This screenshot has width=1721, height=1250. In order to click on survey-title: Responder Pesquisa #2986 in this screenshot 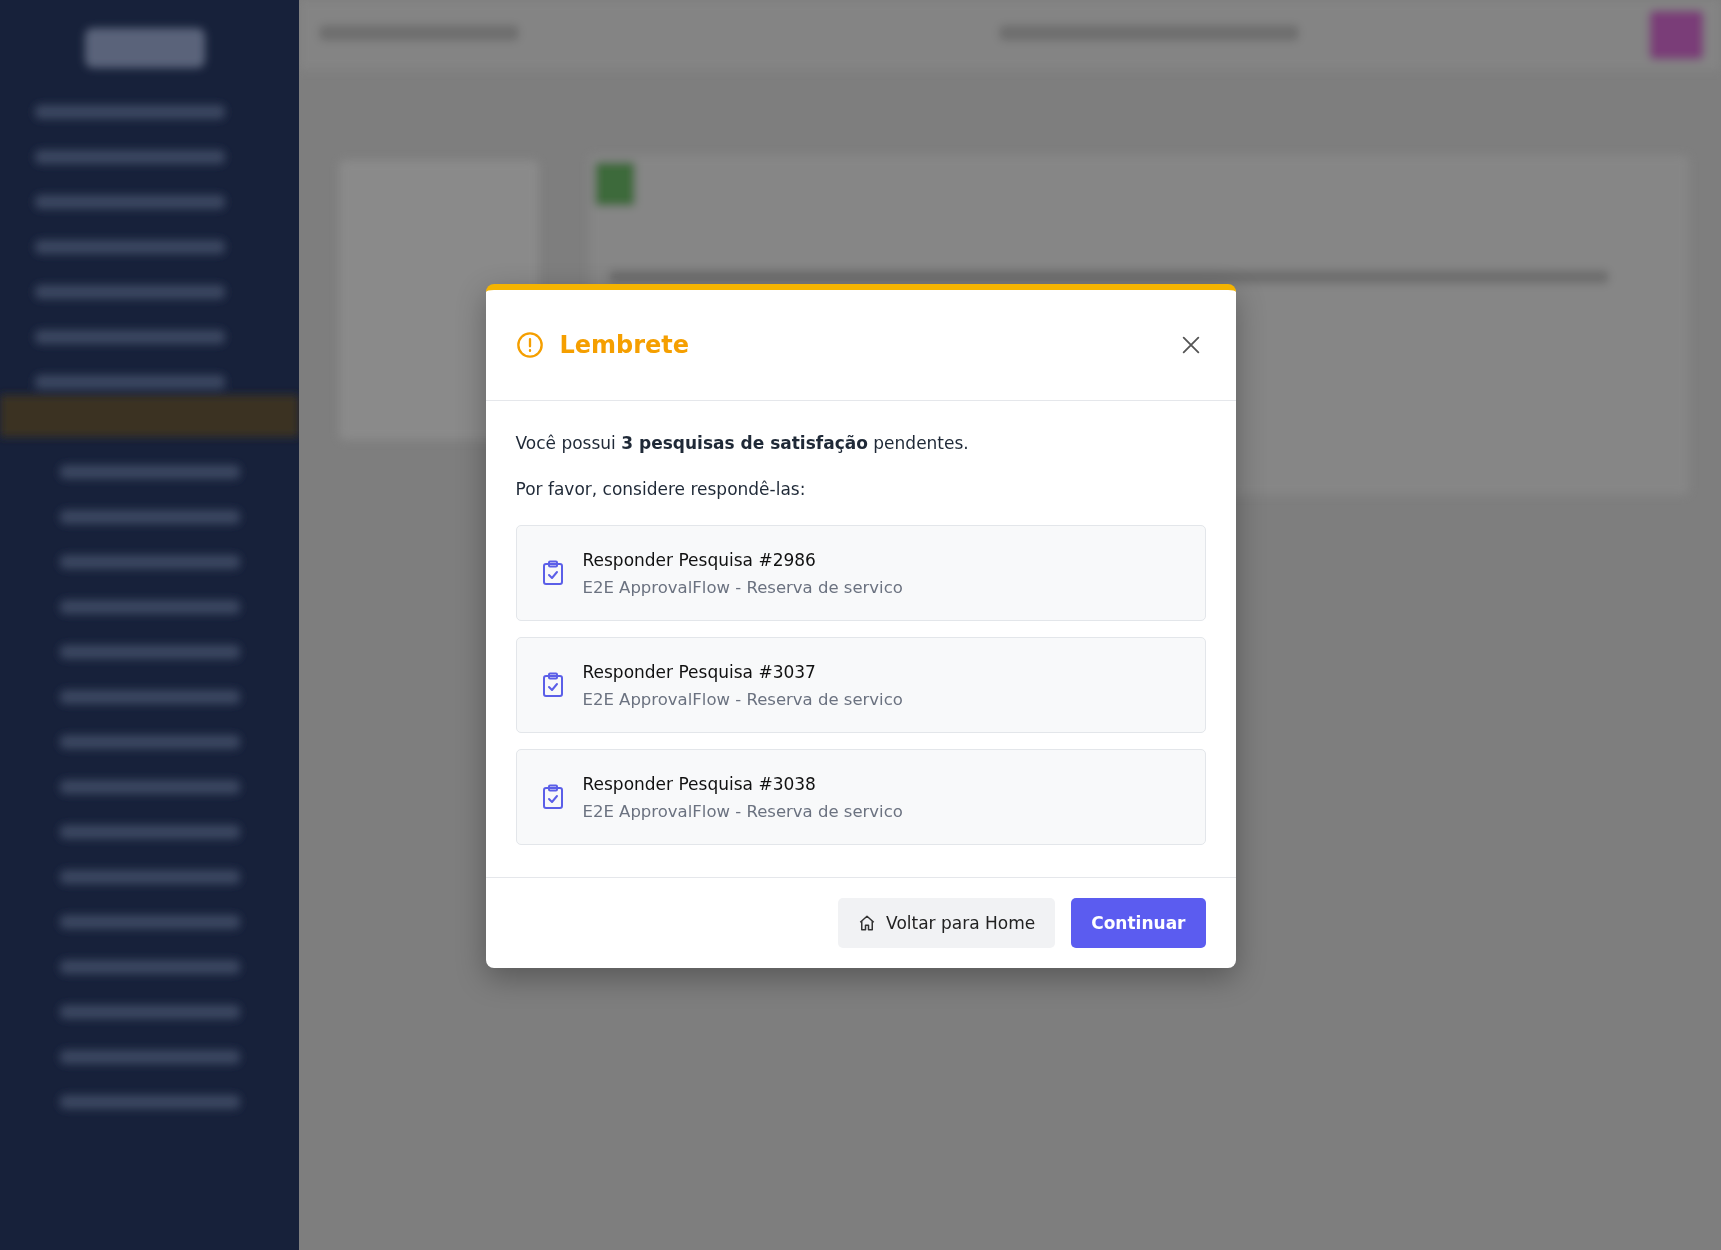, I will do `click(699, 559)`.